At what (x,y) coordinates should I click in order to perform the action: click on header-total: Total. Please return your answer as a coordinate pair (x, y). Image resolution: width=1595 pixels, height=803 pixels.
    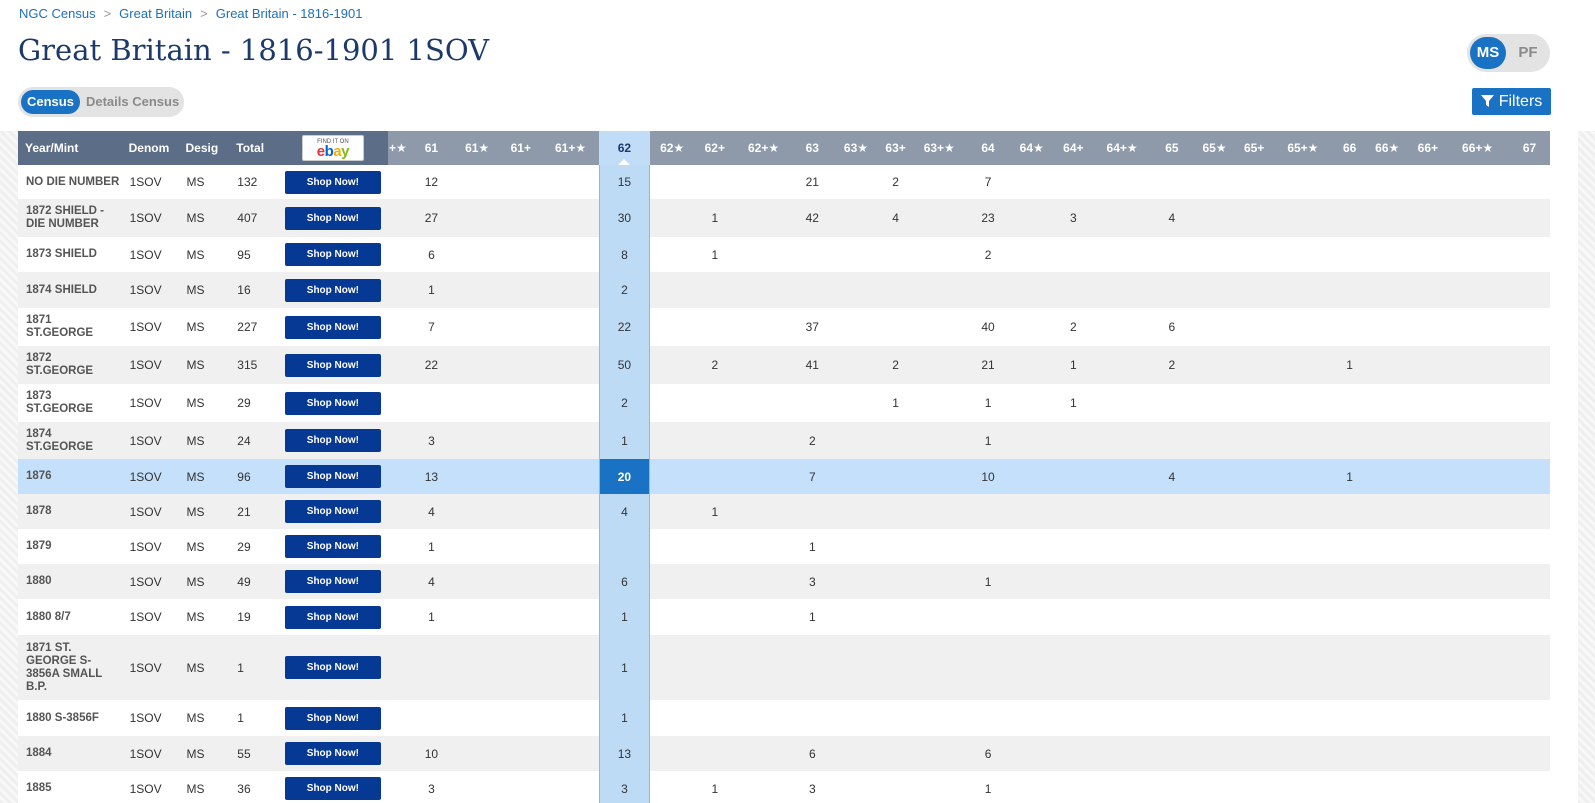
    Looking at the image, I should click on (254, 148).